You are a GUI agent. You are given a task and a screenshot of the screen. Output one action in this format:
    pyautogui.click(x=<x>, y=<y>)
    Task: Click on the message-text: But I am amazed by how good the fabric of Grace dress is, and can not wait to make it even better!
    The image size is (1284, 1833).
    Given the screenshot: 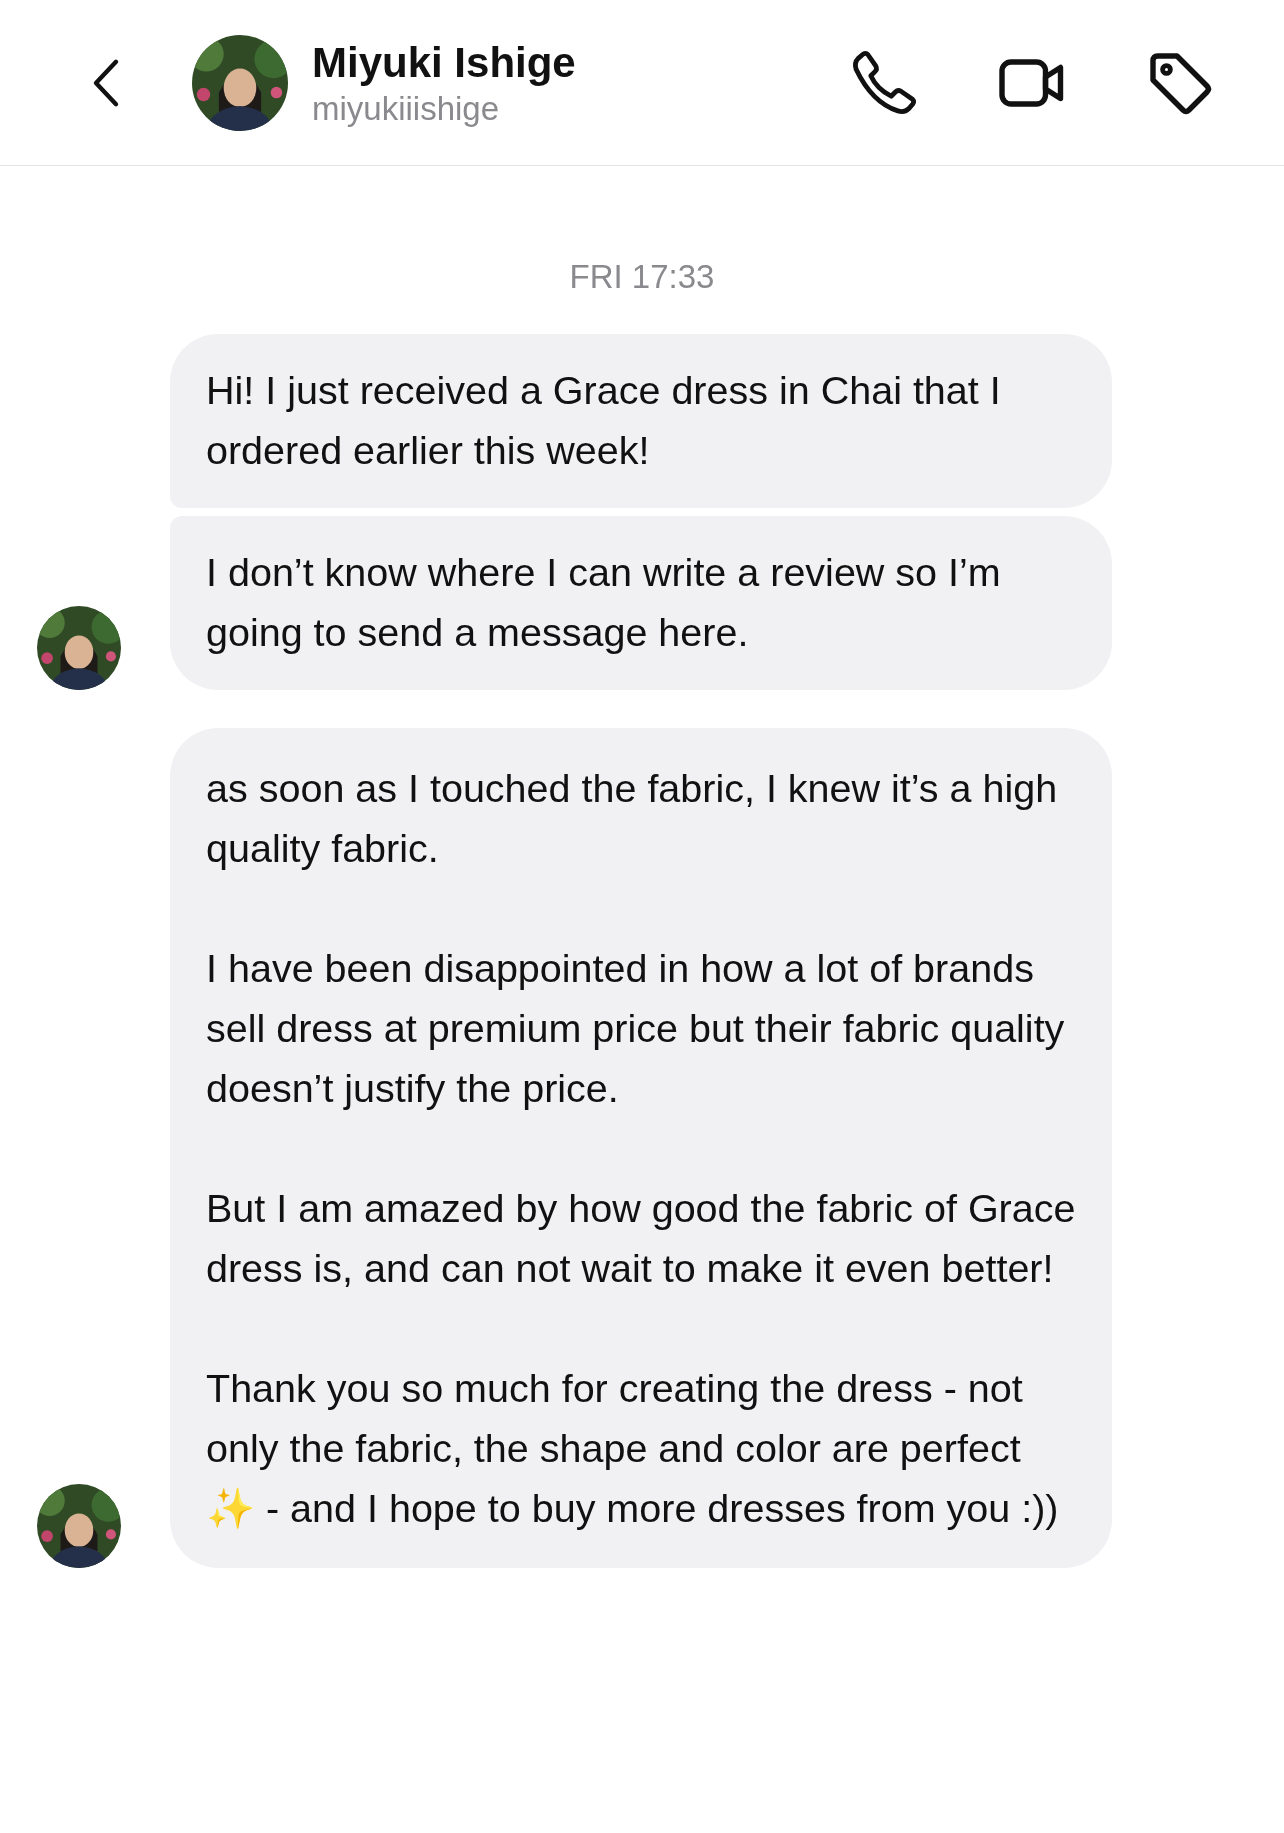 What is the action you would take?
    pyautogui.click(x=641, y=1238)
    